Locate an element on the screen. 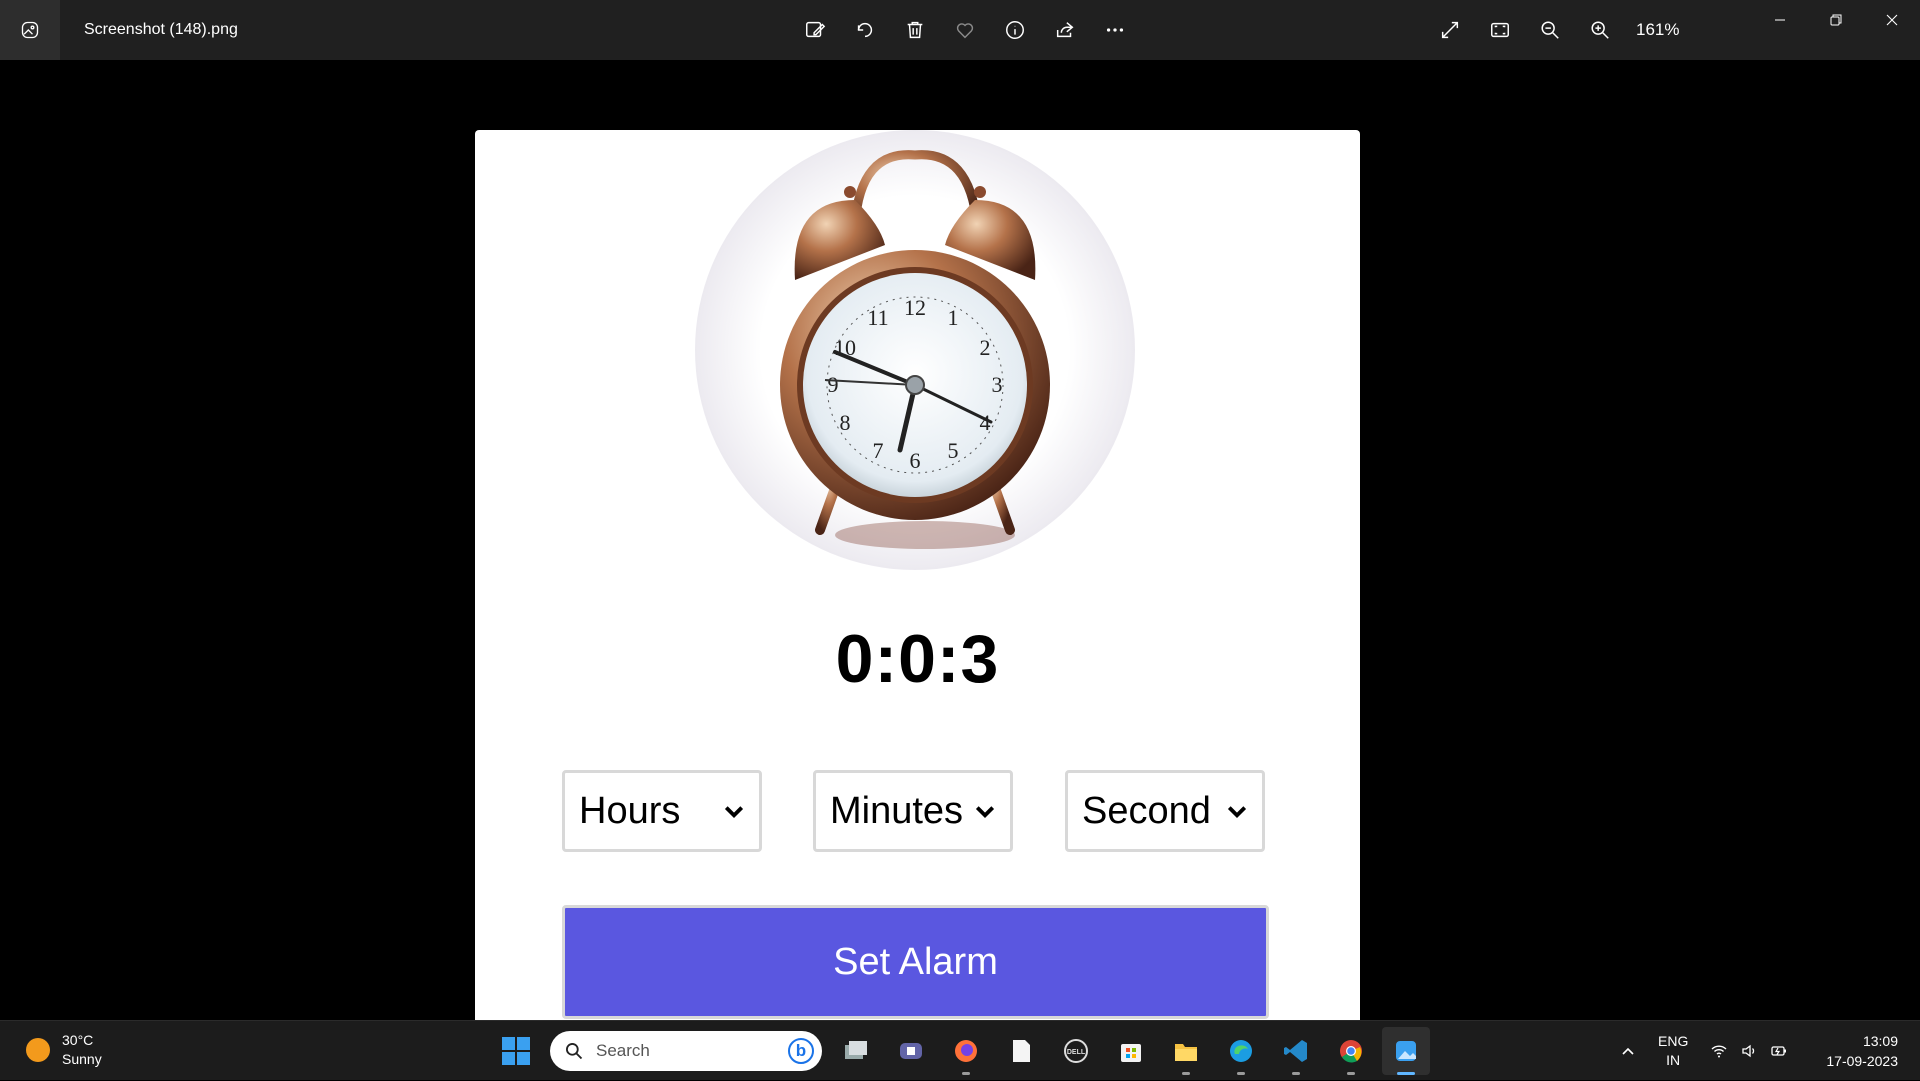 This screenshot has width=1920, height=1081. language-top: ENG is located at coordinates (1673, 1041).